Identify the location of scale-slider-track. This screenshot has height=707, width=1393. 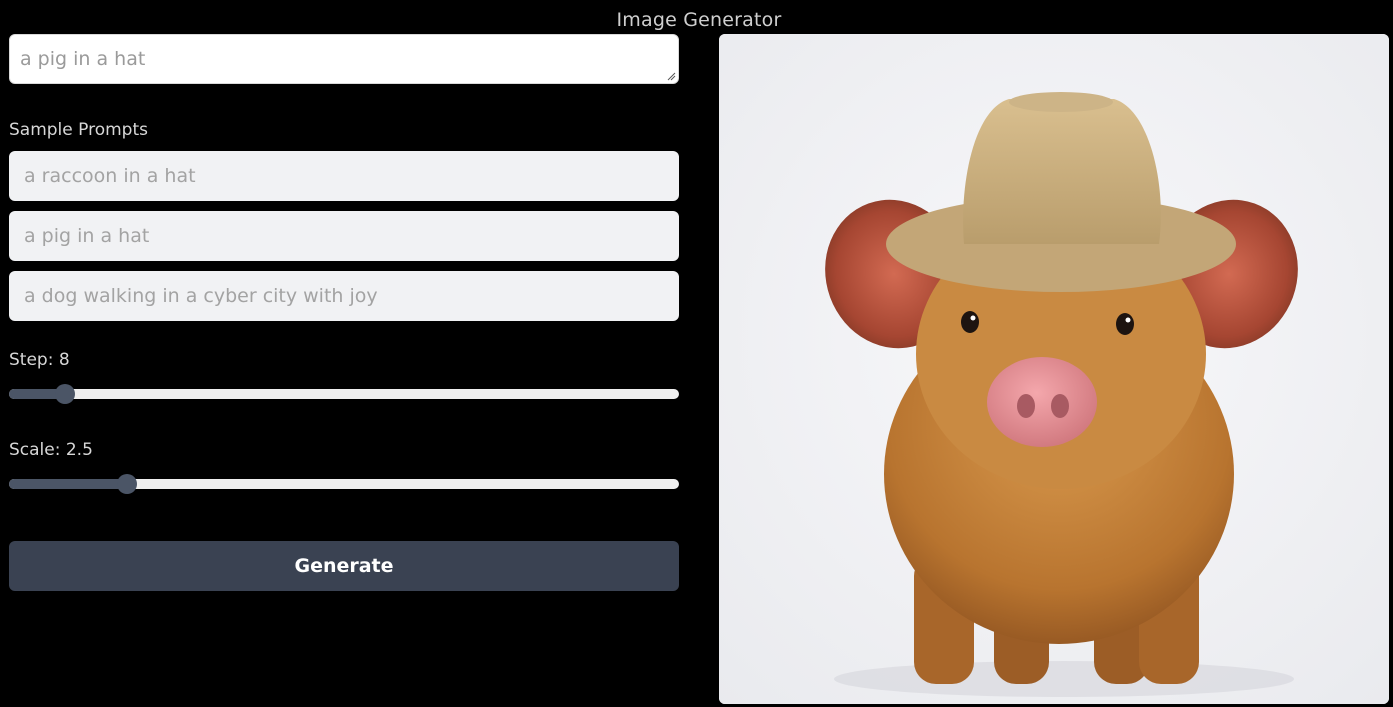
(344, 484).